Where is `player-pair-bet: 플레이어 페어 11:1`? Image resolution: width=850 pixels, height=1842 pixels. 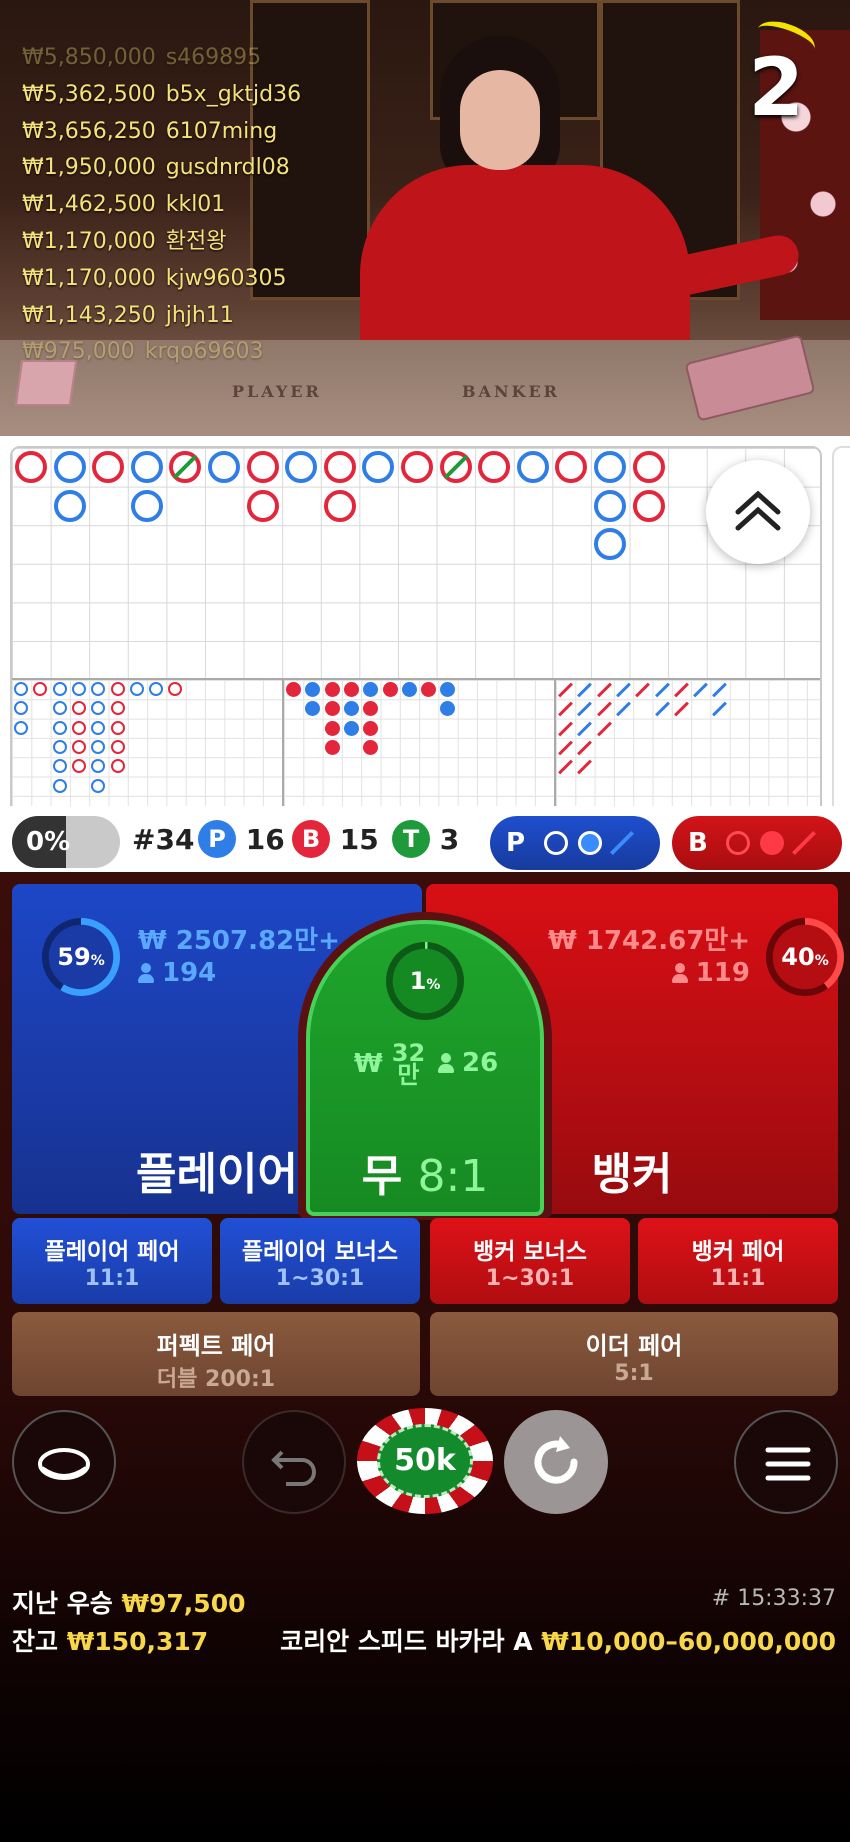
player-pair-bet: 플레이어 페어 11:1 is located at coordinates (112, 1261).